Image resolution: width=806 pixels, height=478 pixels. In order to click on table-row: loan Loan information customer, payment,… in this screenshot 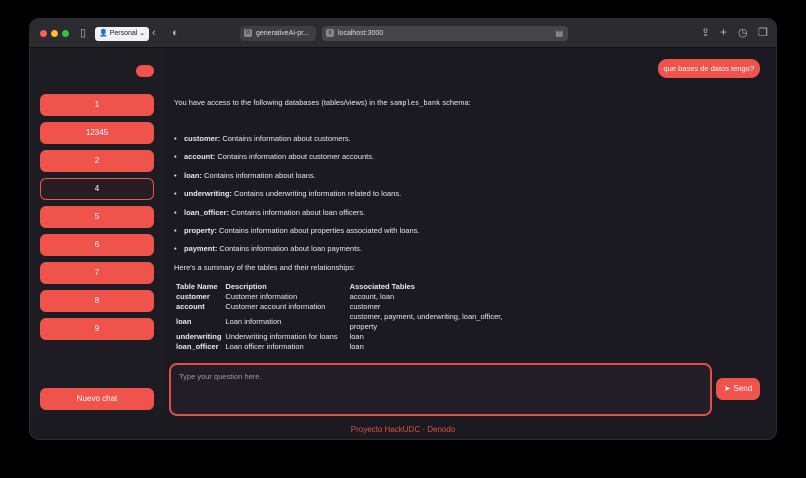, I will do `click(339, 321)`.